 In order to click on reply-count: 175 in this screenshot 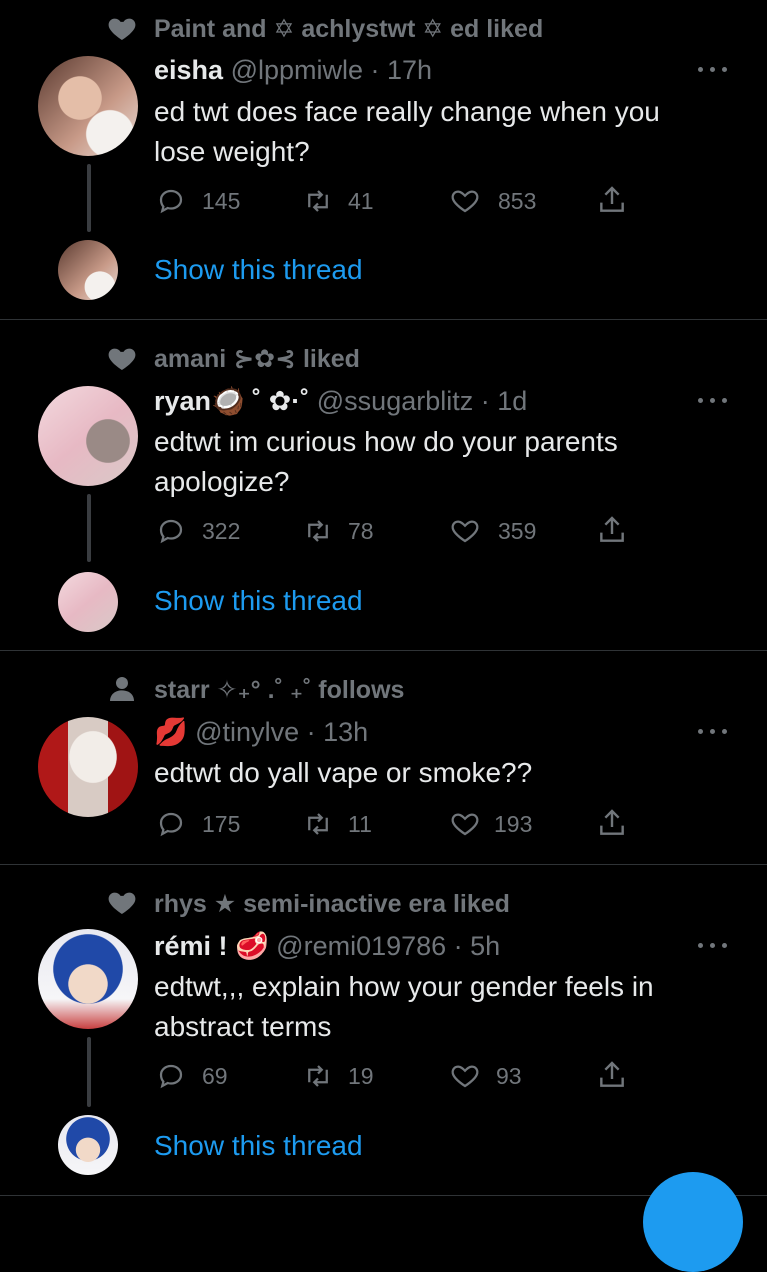, I will do `click(221, 824)`.